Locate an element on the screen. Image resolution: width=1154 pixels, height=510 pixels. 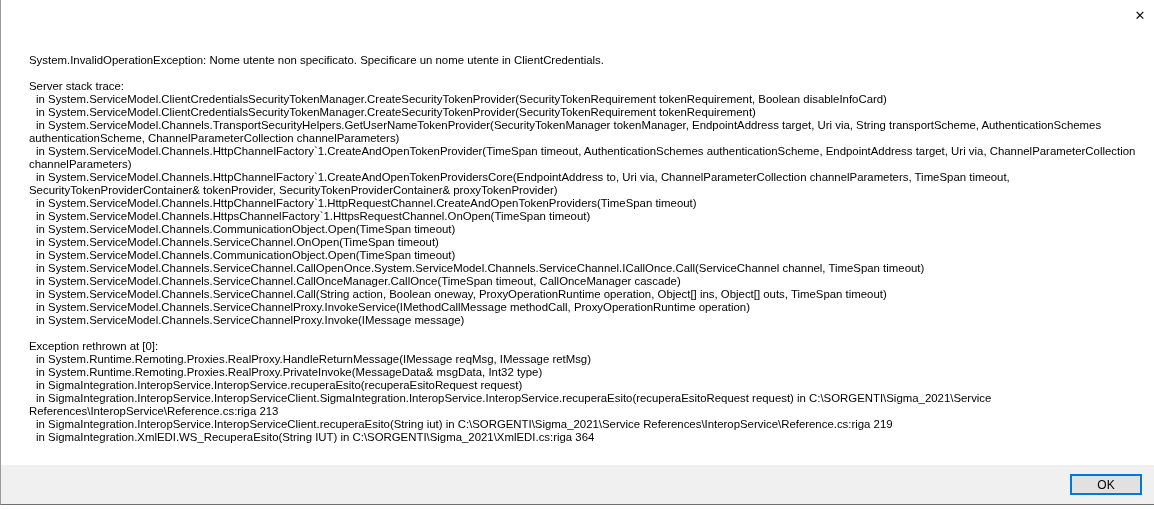
message-line: in System.Runtime.Remoting.Proxies.RealProxy.PrivateInvoke(MessageData& msgData, Int32 type) is located at coordinates (289, 372).